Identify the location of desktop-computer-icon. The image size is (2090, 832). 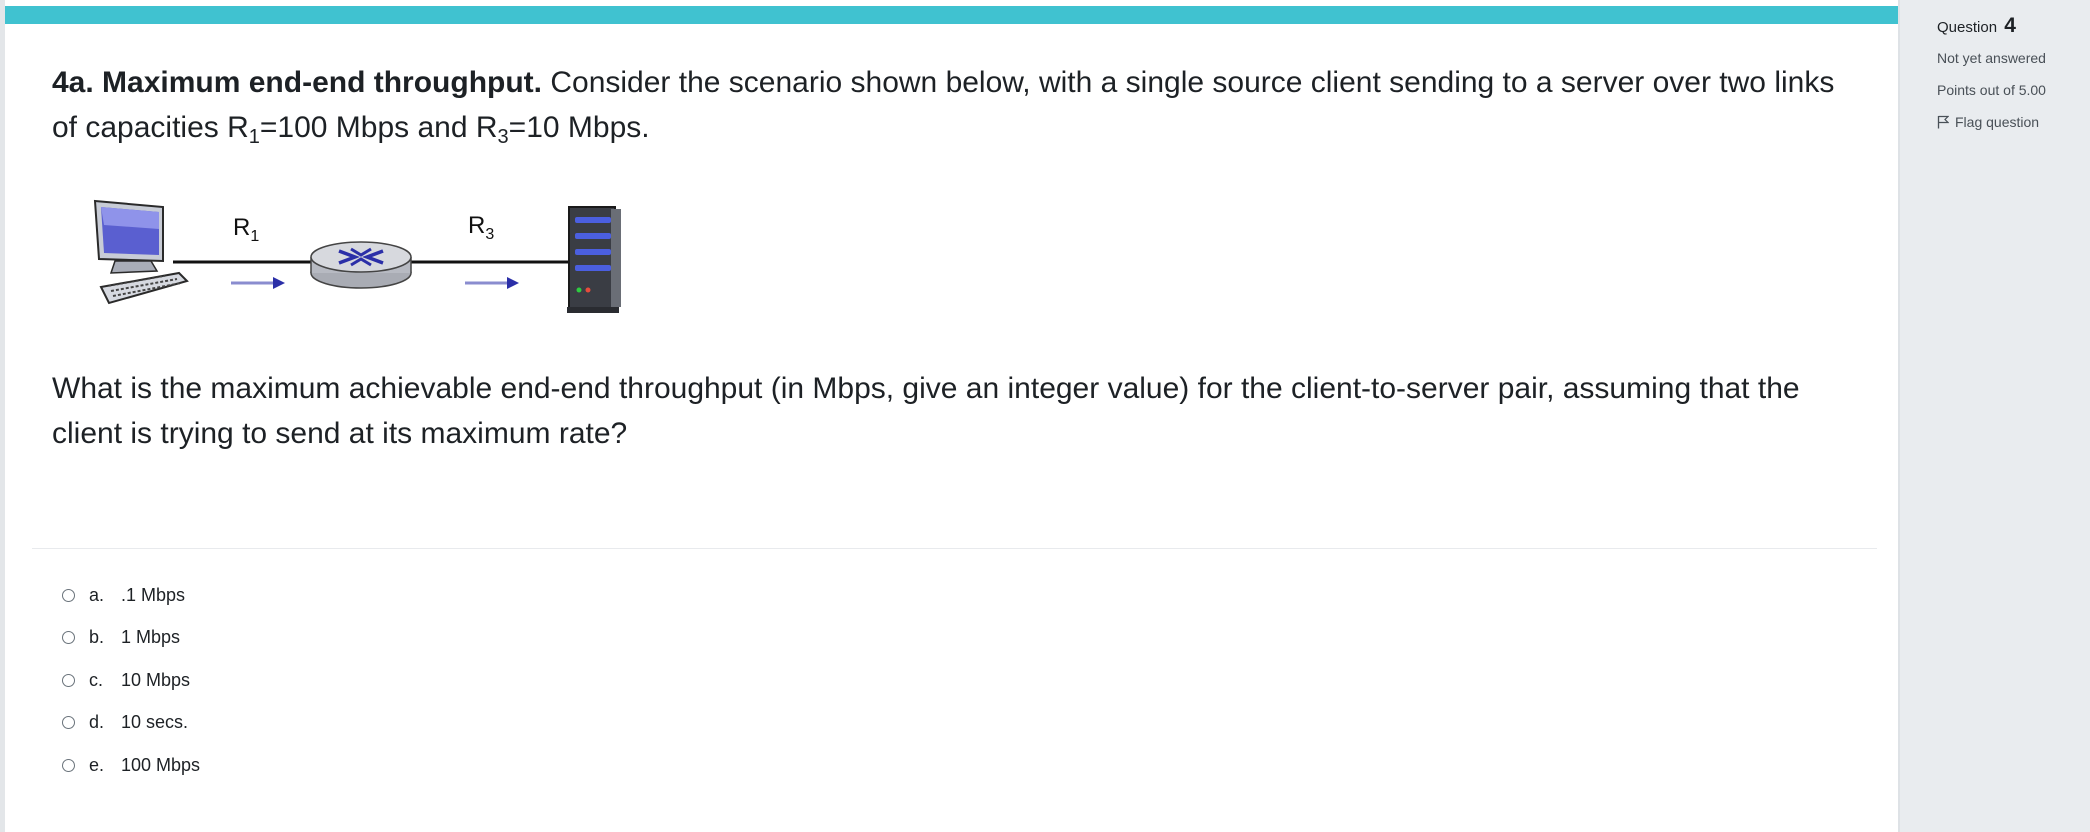
(141, 252).